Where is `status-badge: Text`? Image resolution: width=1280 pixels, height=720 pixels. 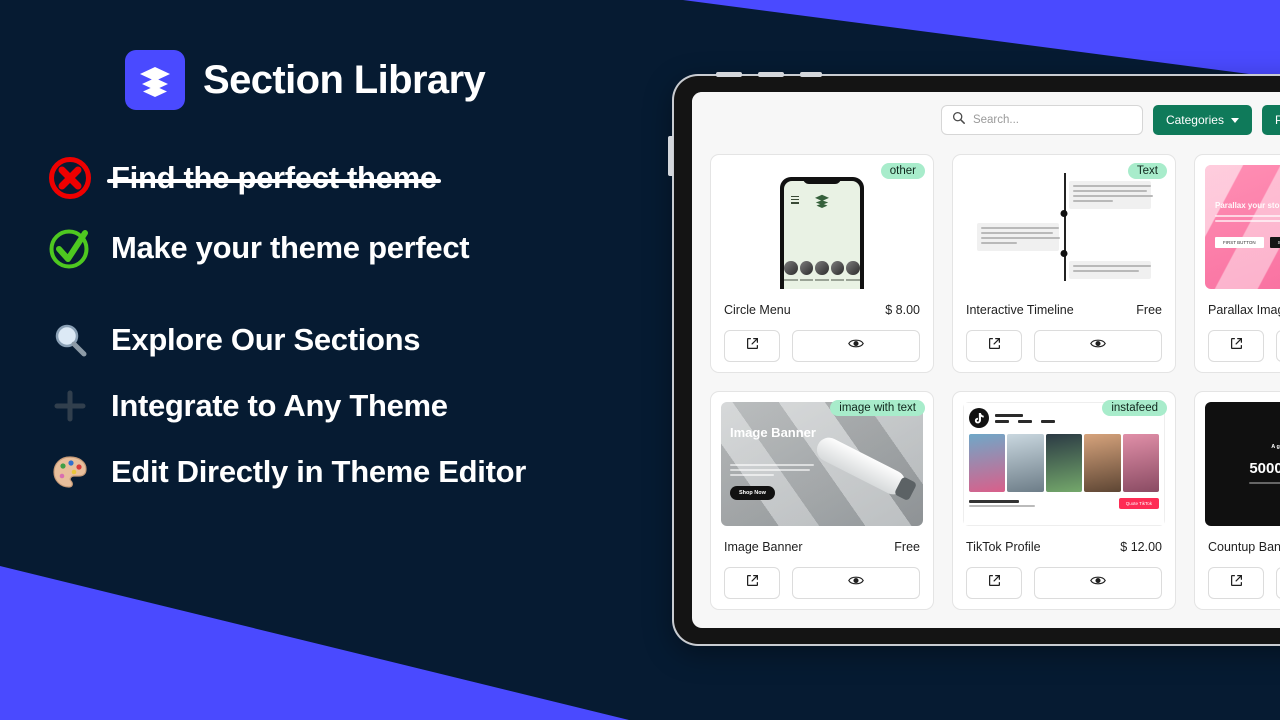 status-badge: Text is located at coordinates (1147, 171).